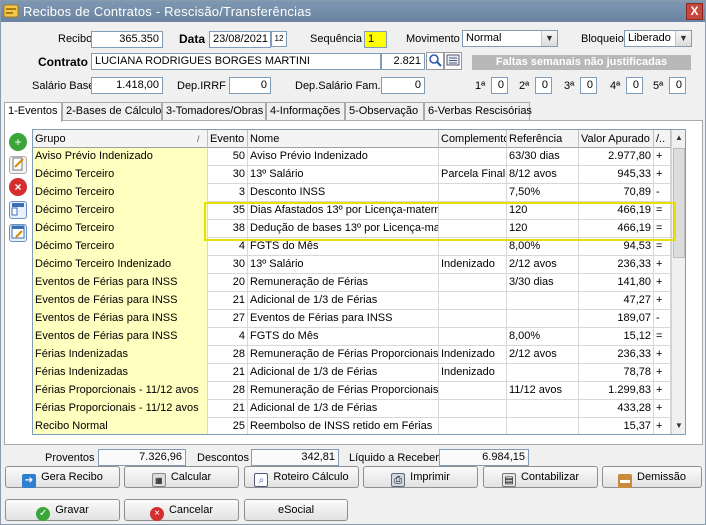  I want to click on bloqueio-select: Liberado ▼, so click(658, 38).